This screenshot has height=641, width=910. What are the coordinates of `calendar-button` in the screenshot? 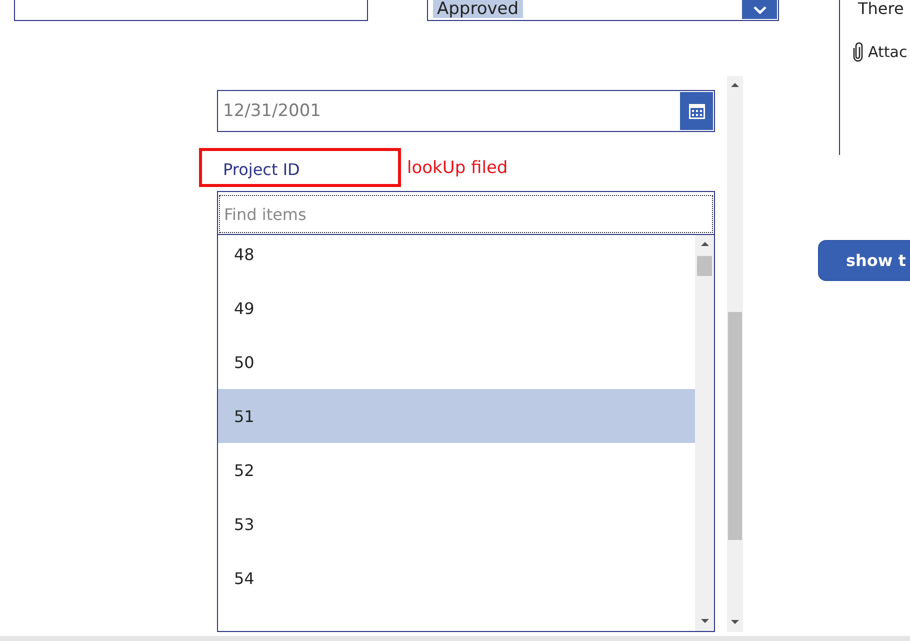 It's located at (696, 111).